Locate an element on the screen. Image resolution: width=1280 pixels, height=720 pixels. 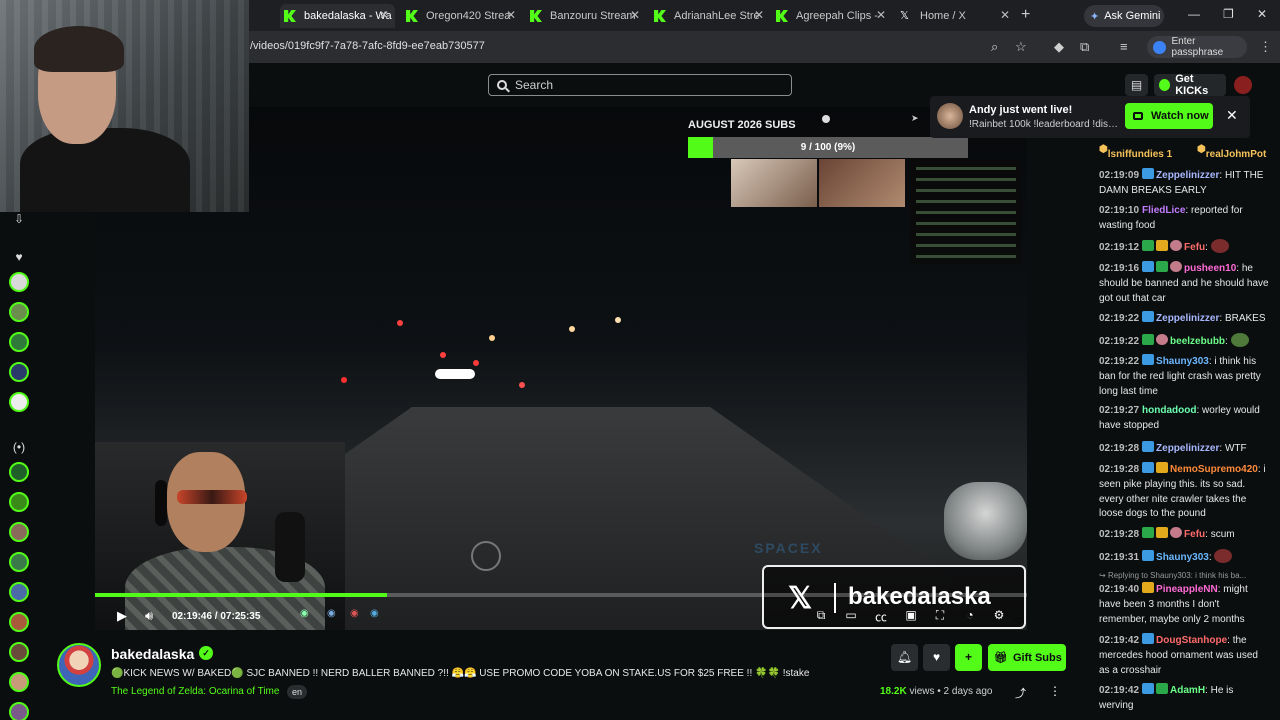
category-link: The Legend of Zelda: Ocarina of Time is located at coordinates (195, 691).